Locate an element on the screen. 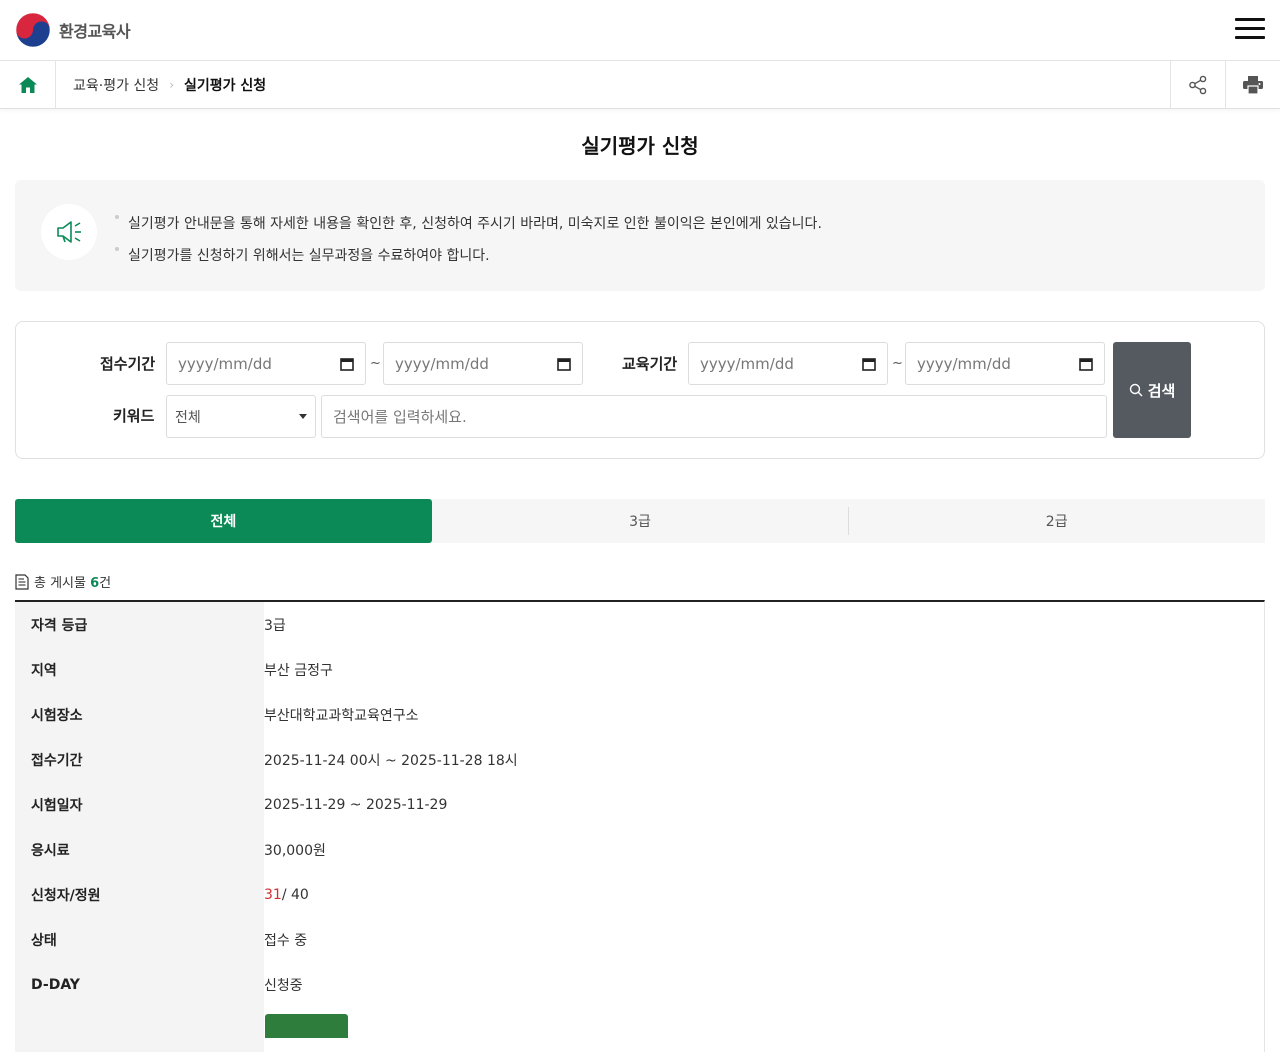 This screenshot has height=1052, width=1280. row-label: 시험장소 is located at coordinates (139, 714).